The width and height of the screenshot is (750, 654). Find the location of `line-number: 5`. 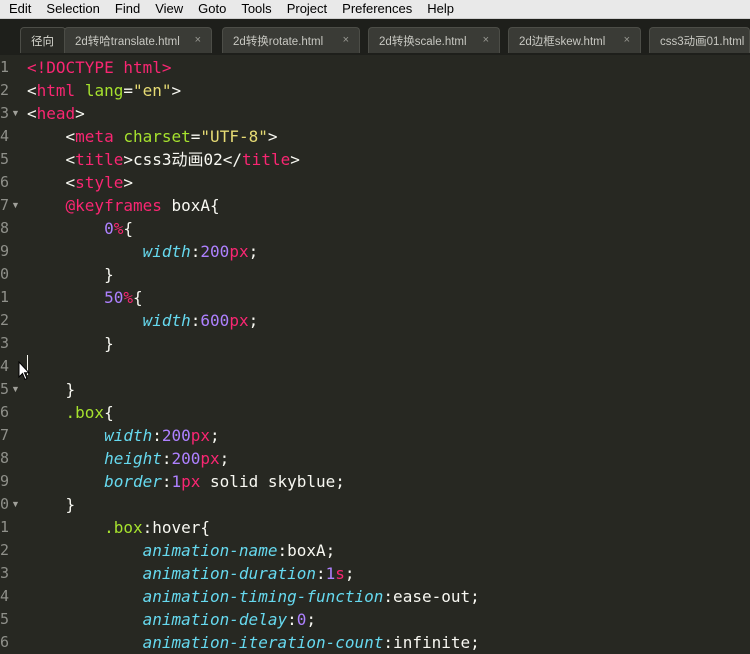

line-number: 5 is located at coordinates (5, 619).